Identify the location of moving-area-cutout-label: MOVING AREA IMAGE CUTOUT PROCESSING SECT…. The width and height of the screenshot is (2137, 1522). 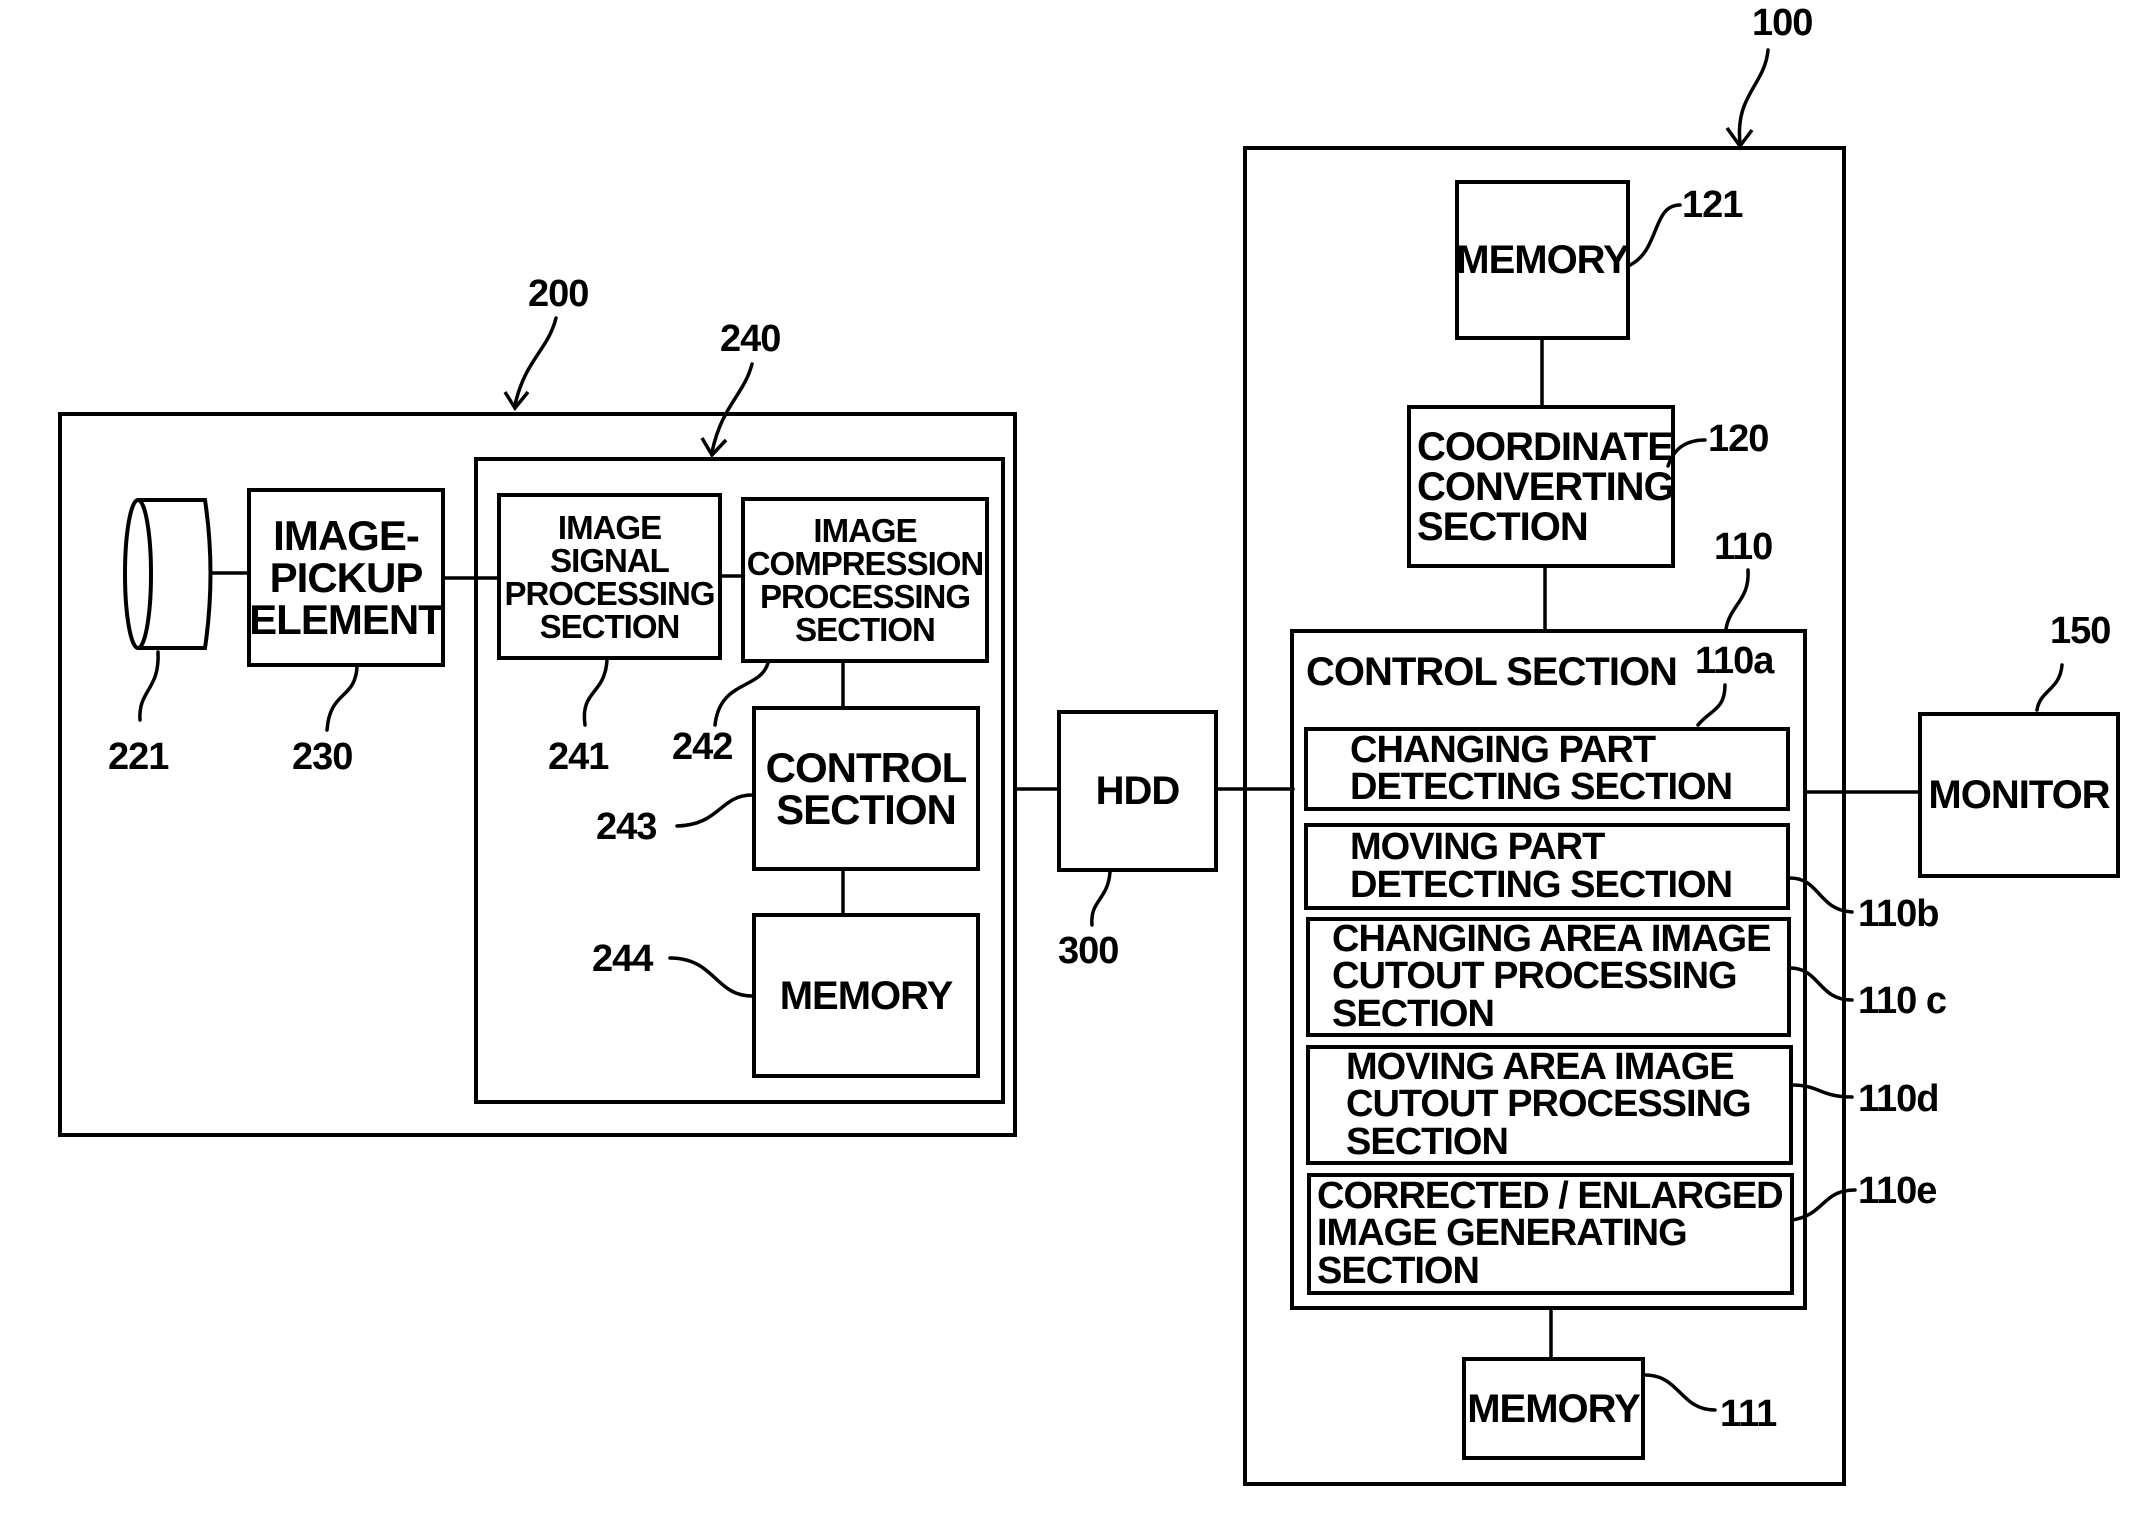
(1549, 1104).